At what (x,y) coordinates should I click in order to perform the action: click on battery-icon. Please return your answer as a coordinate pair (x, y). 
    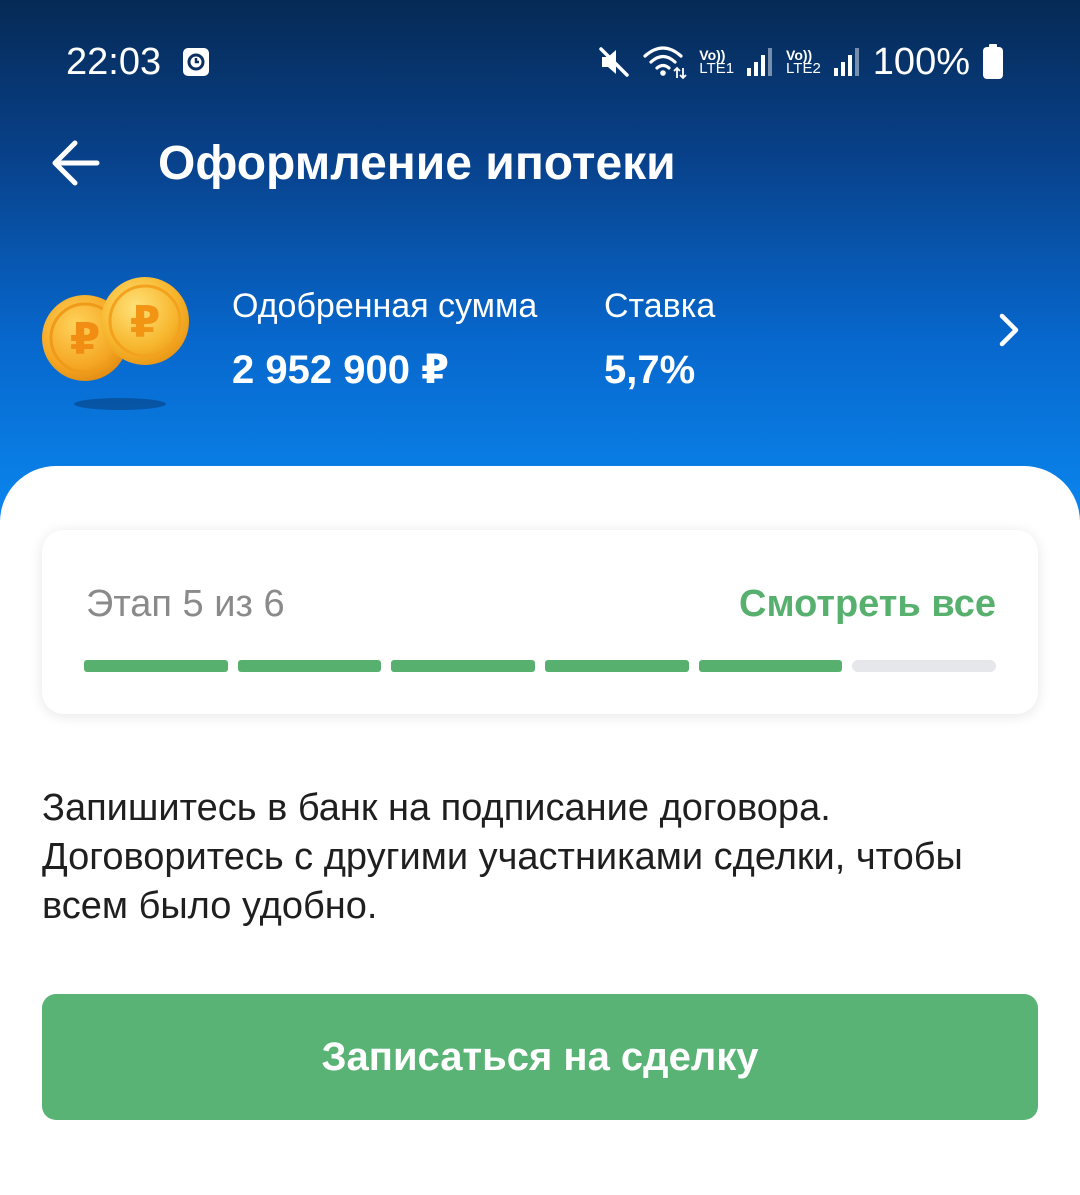
    Looking at the image, I should click on (993, 61).